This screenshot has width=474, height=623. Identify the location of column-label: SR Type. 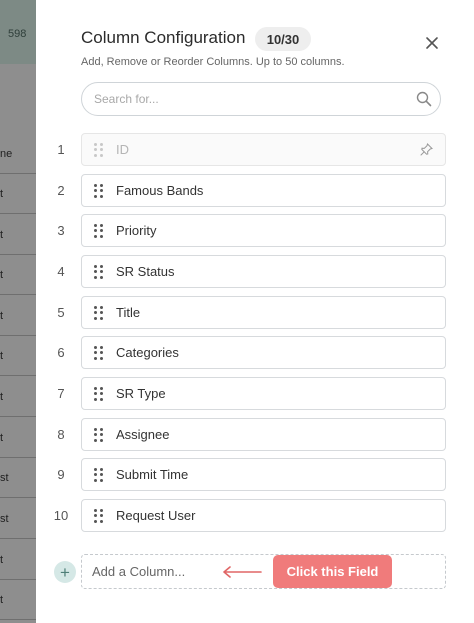
(141, 393).